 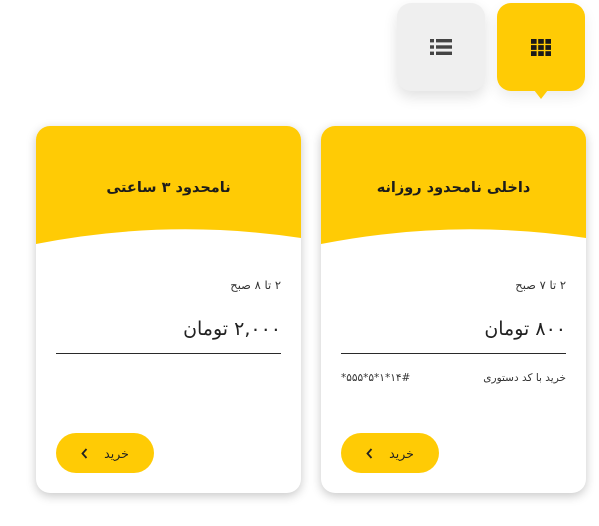 I want to click on card-header: داخلی نامحدود روزانه, so click(x=453, y=188).